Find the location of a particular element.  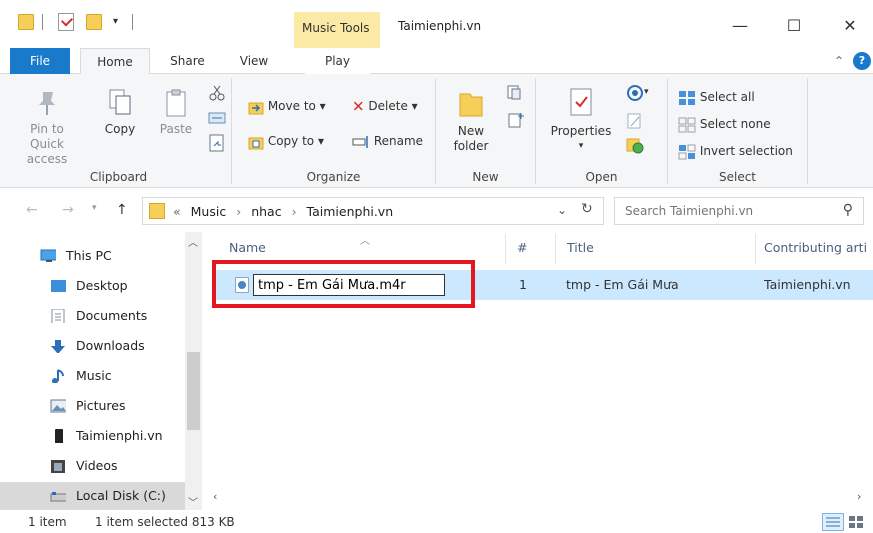

copy-button: Copy is located at coordinates (120, 112).